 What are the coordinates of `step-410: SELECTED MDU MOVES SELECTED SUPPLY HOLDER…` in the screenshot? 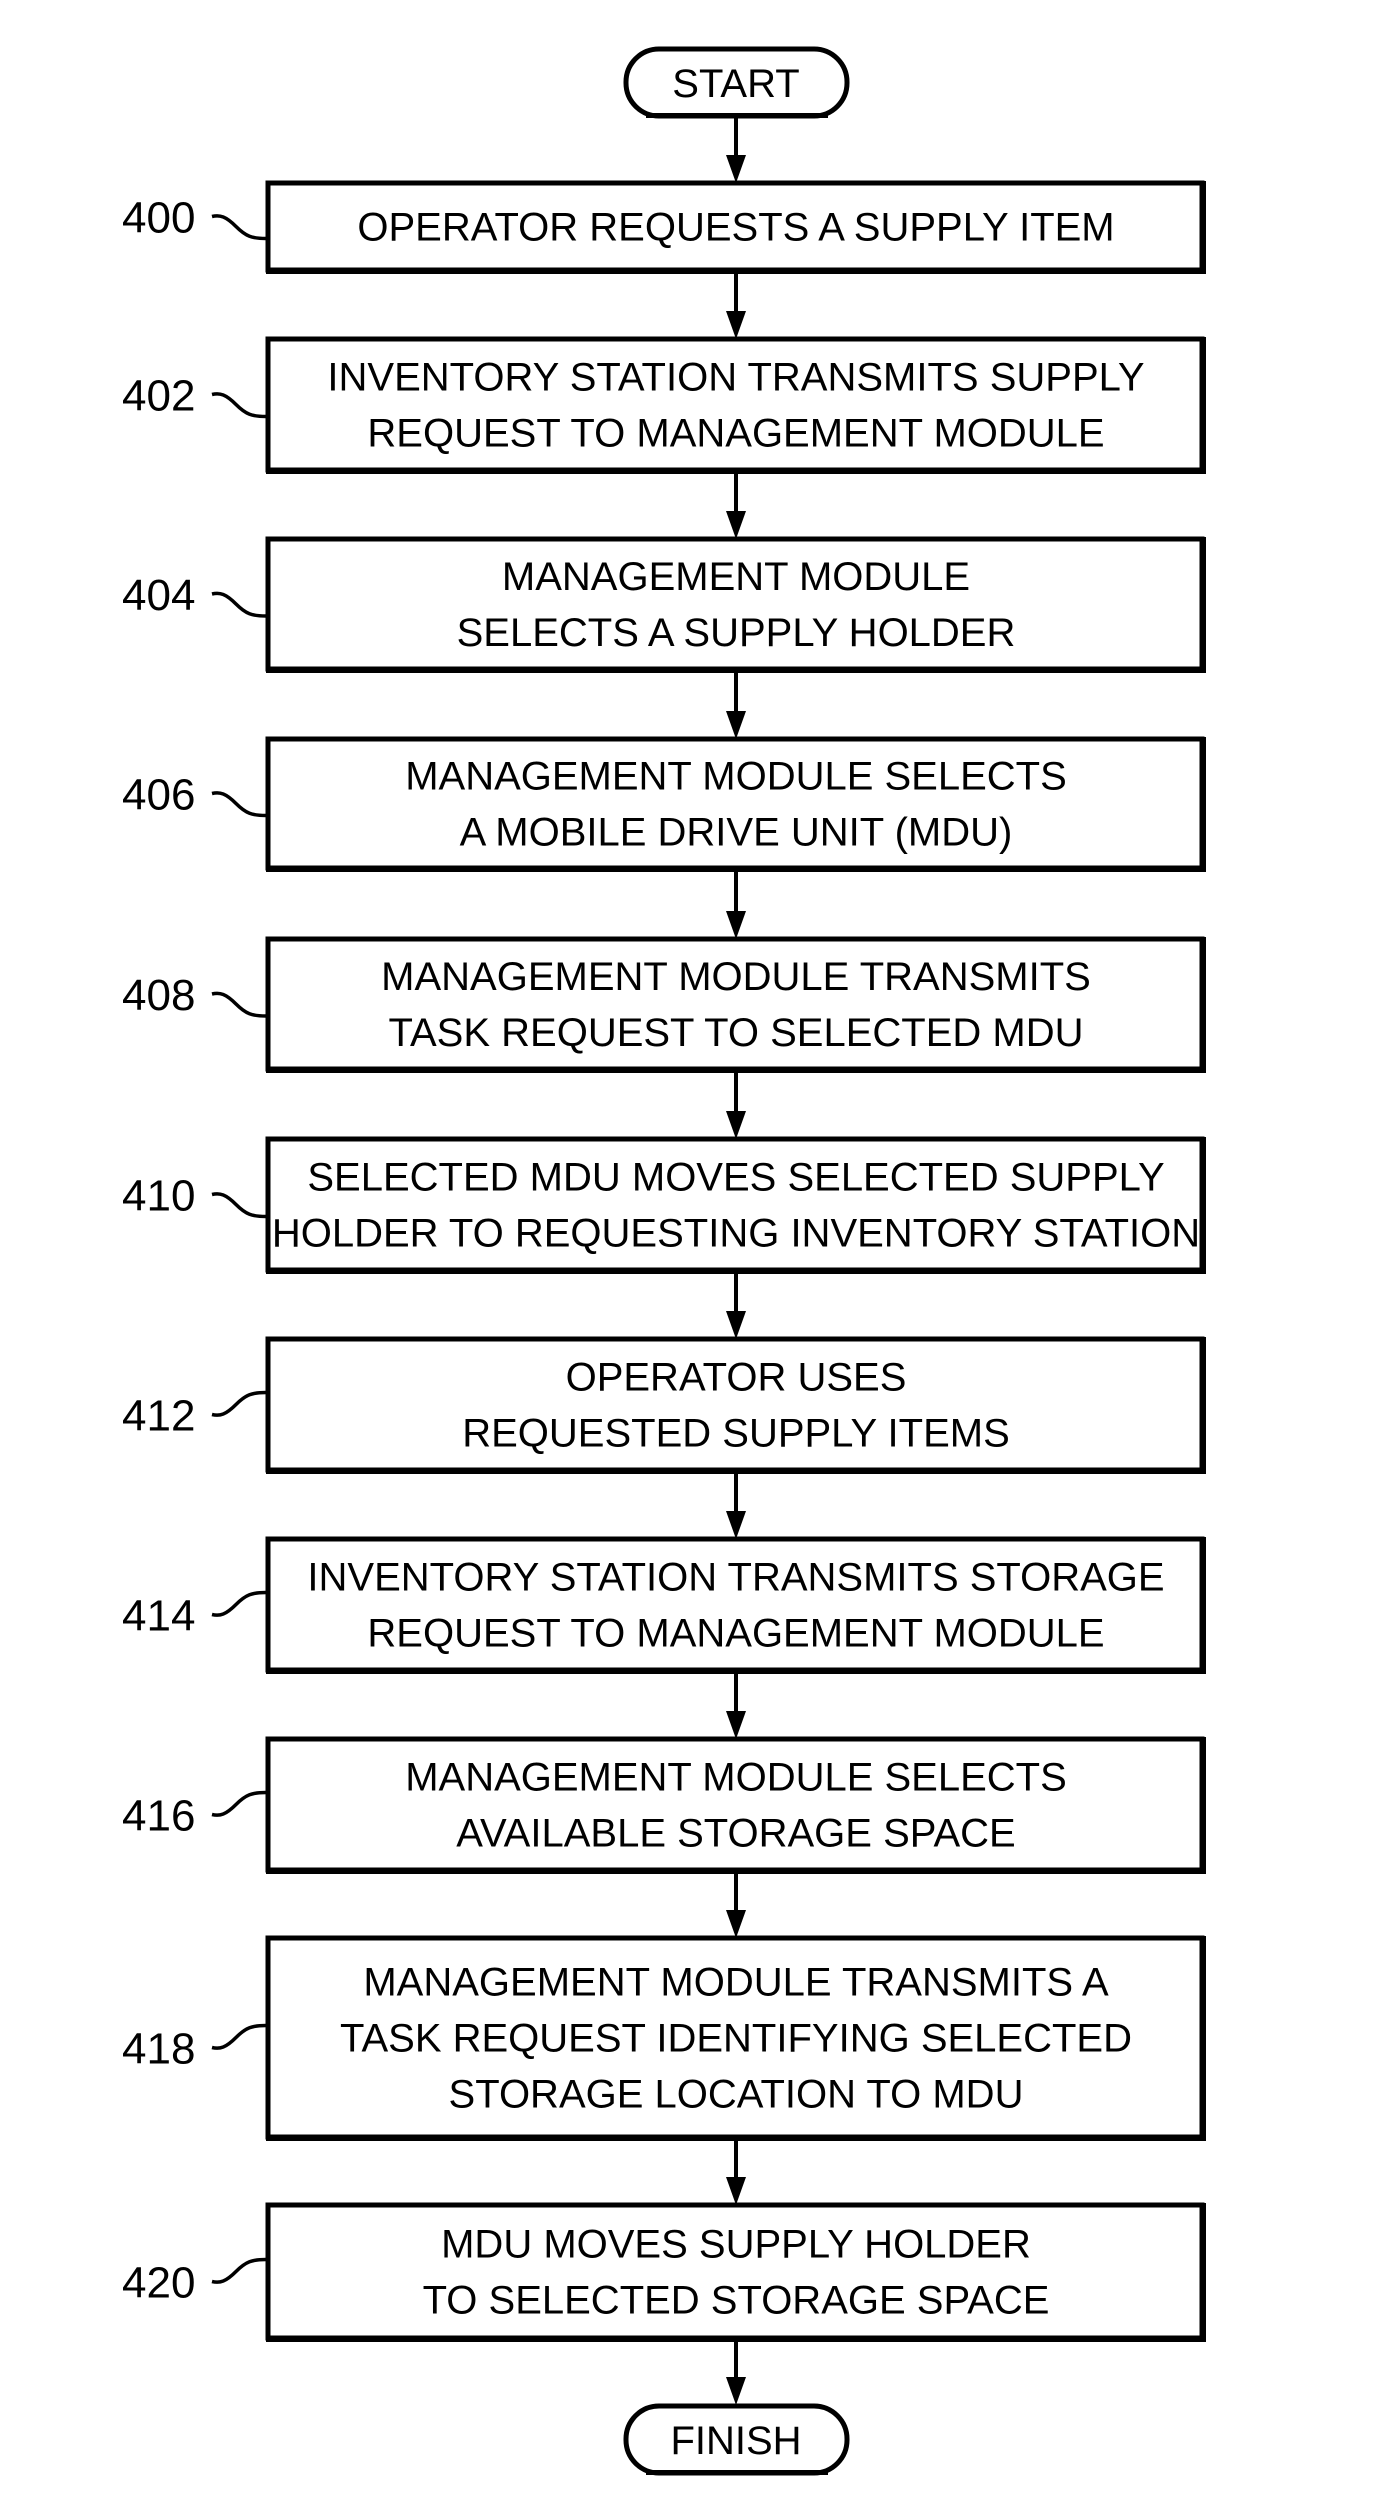 It's located at (664, 1205).